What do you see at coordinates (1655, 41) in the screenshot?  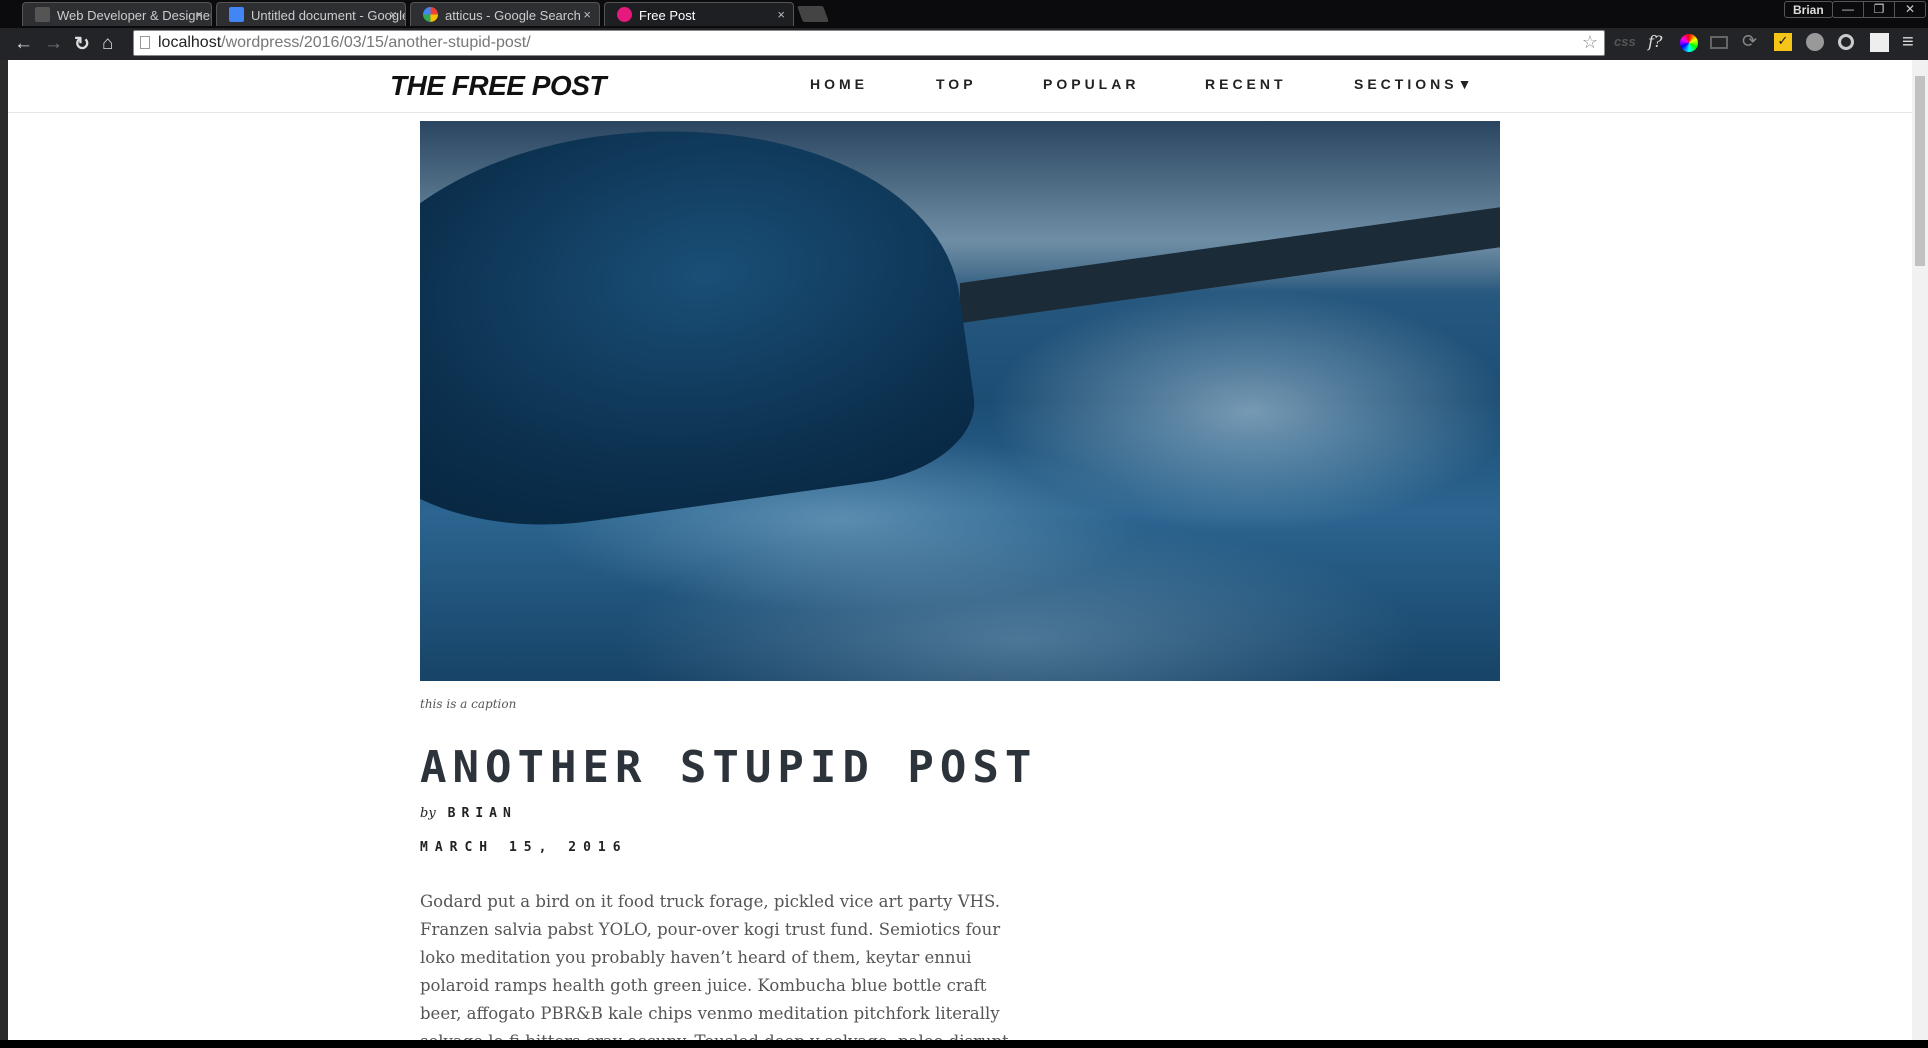 I see `font-icon: f?` at bounding box center [1655, 41].